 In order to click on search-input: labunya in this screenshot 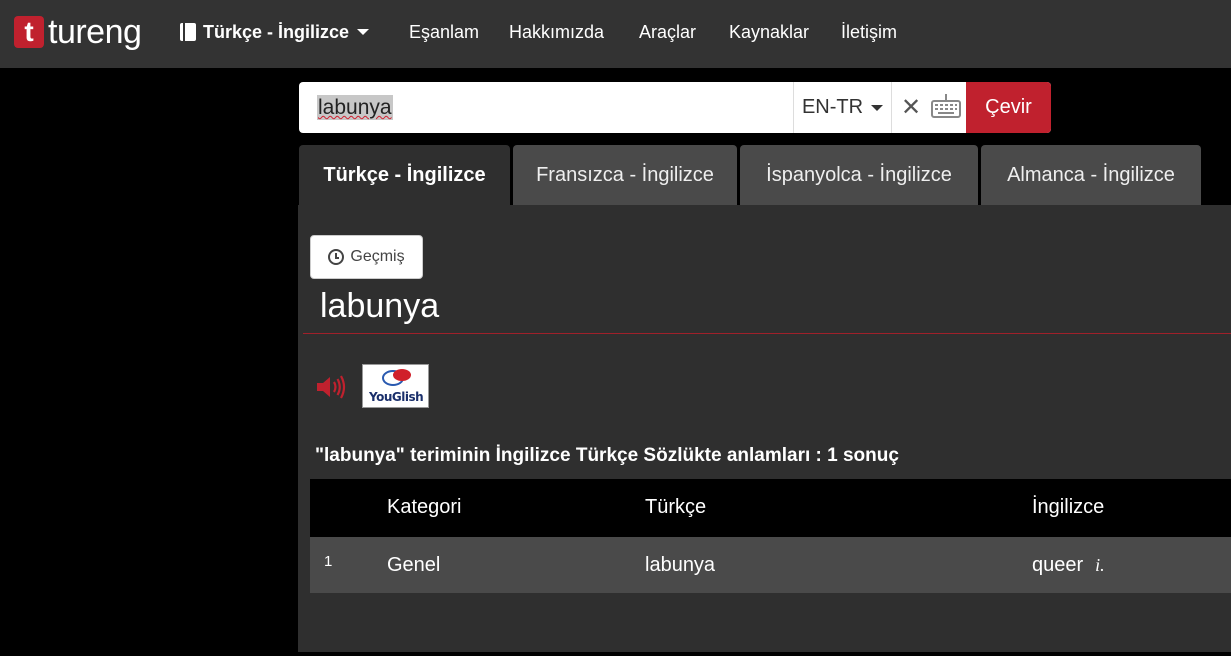, I will do `click(546, 107)`.